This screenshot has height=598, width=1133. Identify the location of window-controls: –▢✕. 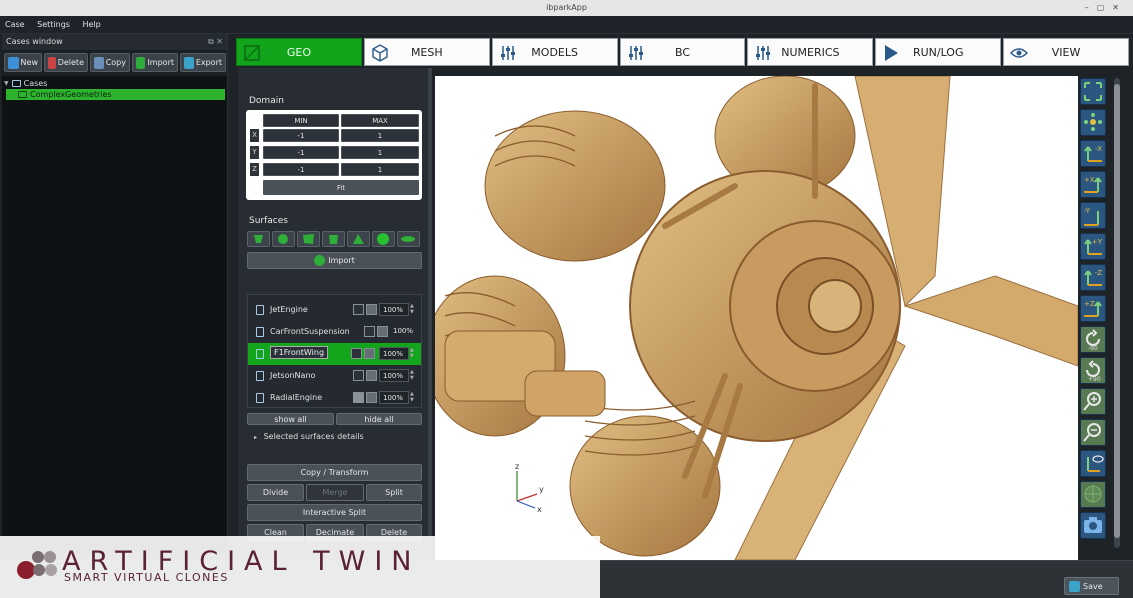
(1106, 8).